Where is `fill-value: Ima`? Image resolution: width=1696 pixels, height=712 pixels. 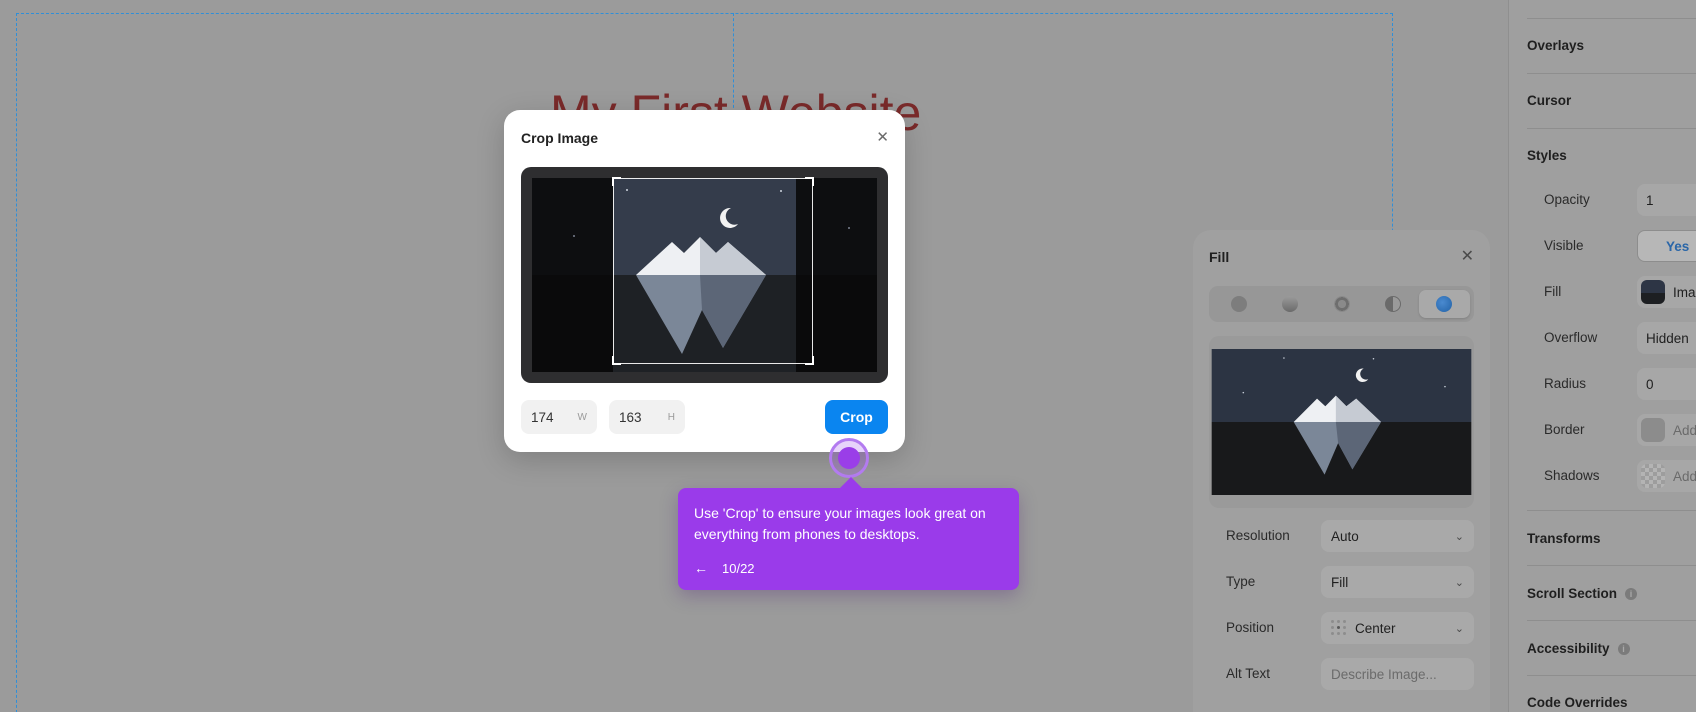
fill-value: Ima is located at coordinates (1684, 292).